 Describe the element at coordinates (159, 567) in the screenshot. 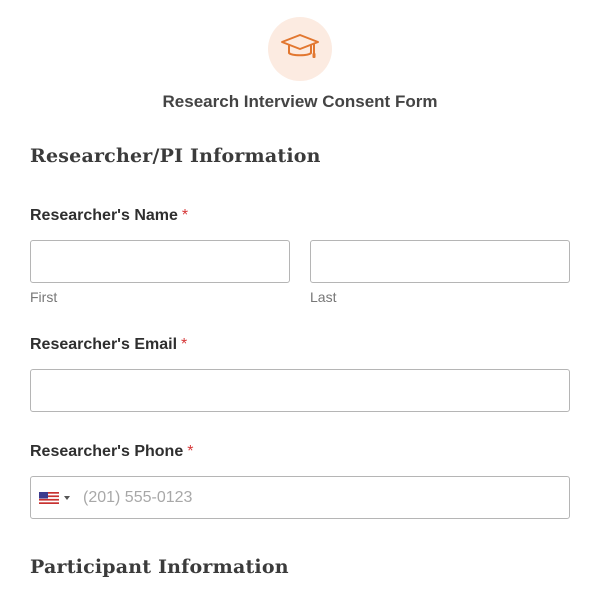

I see `section-title-participant: Participant Information` at that location.